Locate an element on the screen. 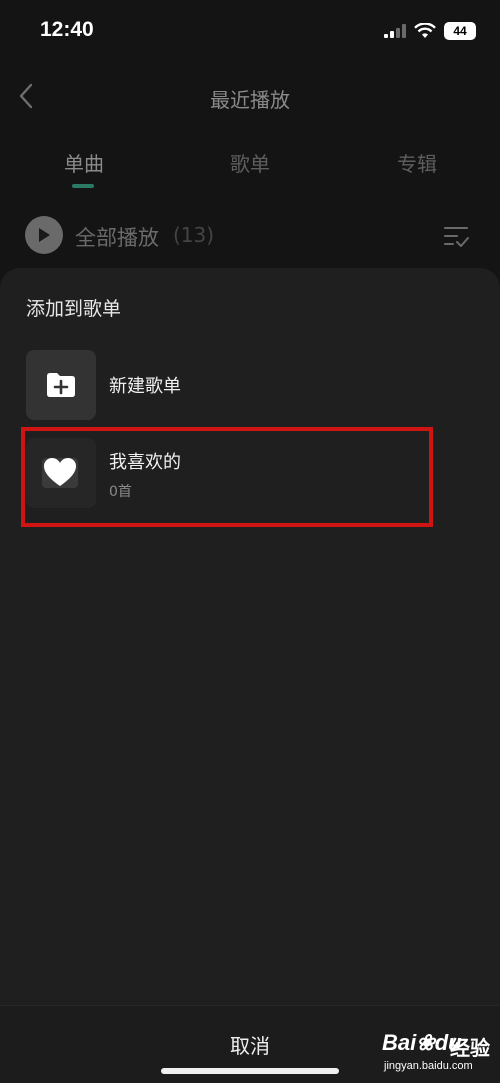 The width and height of the screenshot is (500, 1083). play-all-label: 全部播放 is located at coordinates (117, 237).